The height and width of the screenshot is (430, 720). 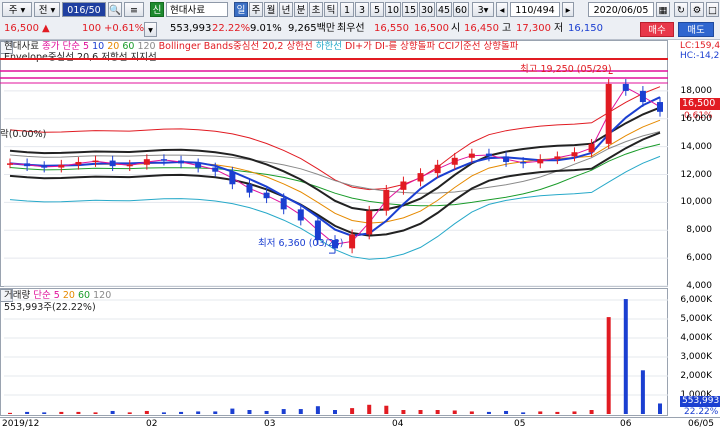 I want to click on period-year-button: 년, so click(x=286, y=9).